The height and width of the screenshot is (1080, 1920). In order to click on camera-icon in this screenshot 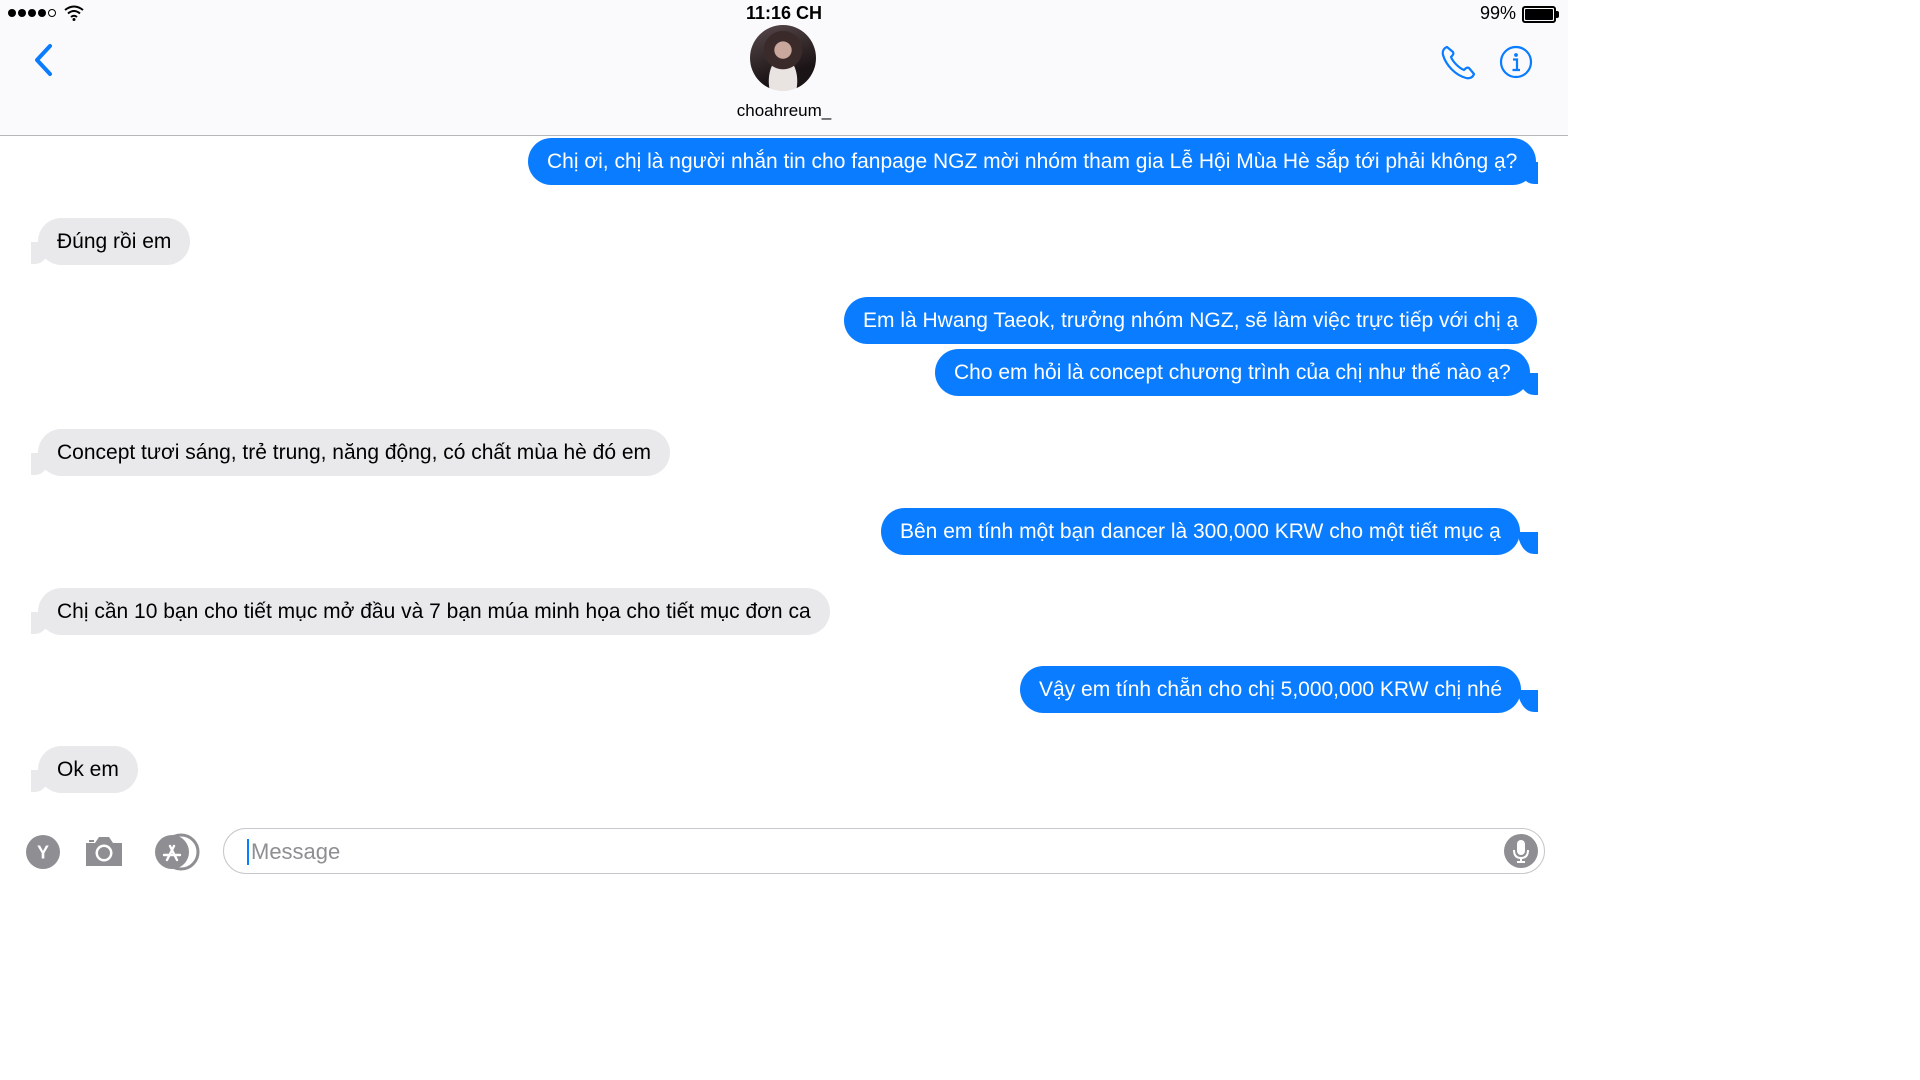, I will do `click(104, 851)`.